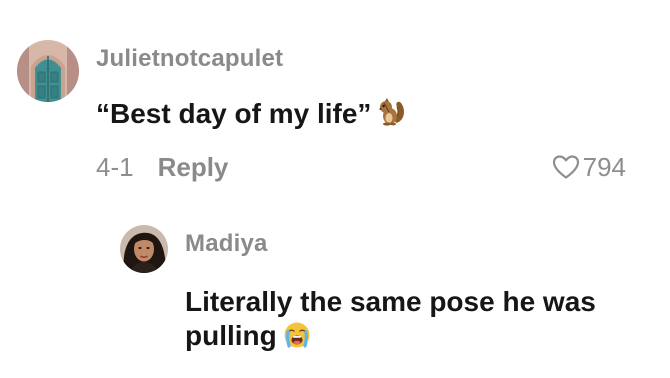 The width and height of the screenshot is (670, 378). Describe the element at coordinates (390, 318) in the screenshot. I see `reply-text-body: Literally the same pose he was pulling` at that location.